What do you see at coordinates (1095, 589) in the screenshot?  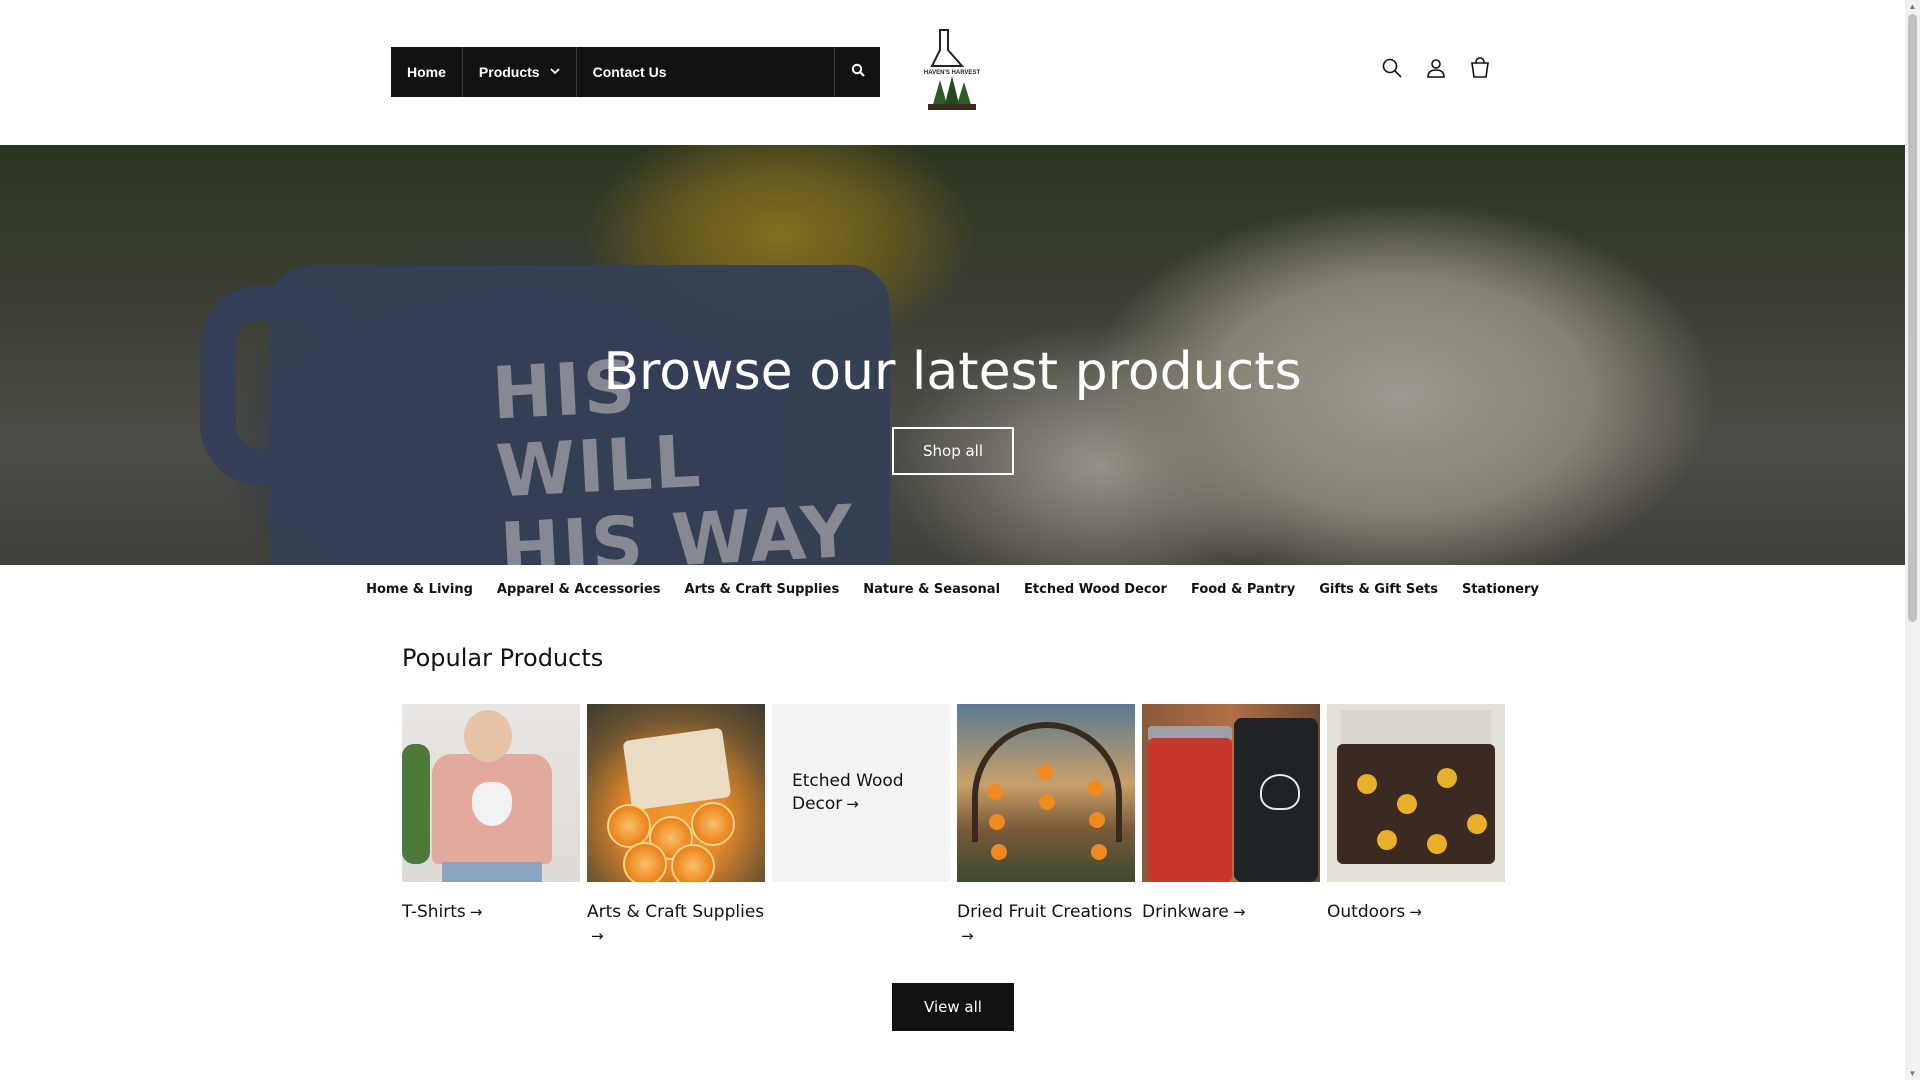 I see `category-etched-wood: Etched Wood Decor` at bounding box center [1095, 589].